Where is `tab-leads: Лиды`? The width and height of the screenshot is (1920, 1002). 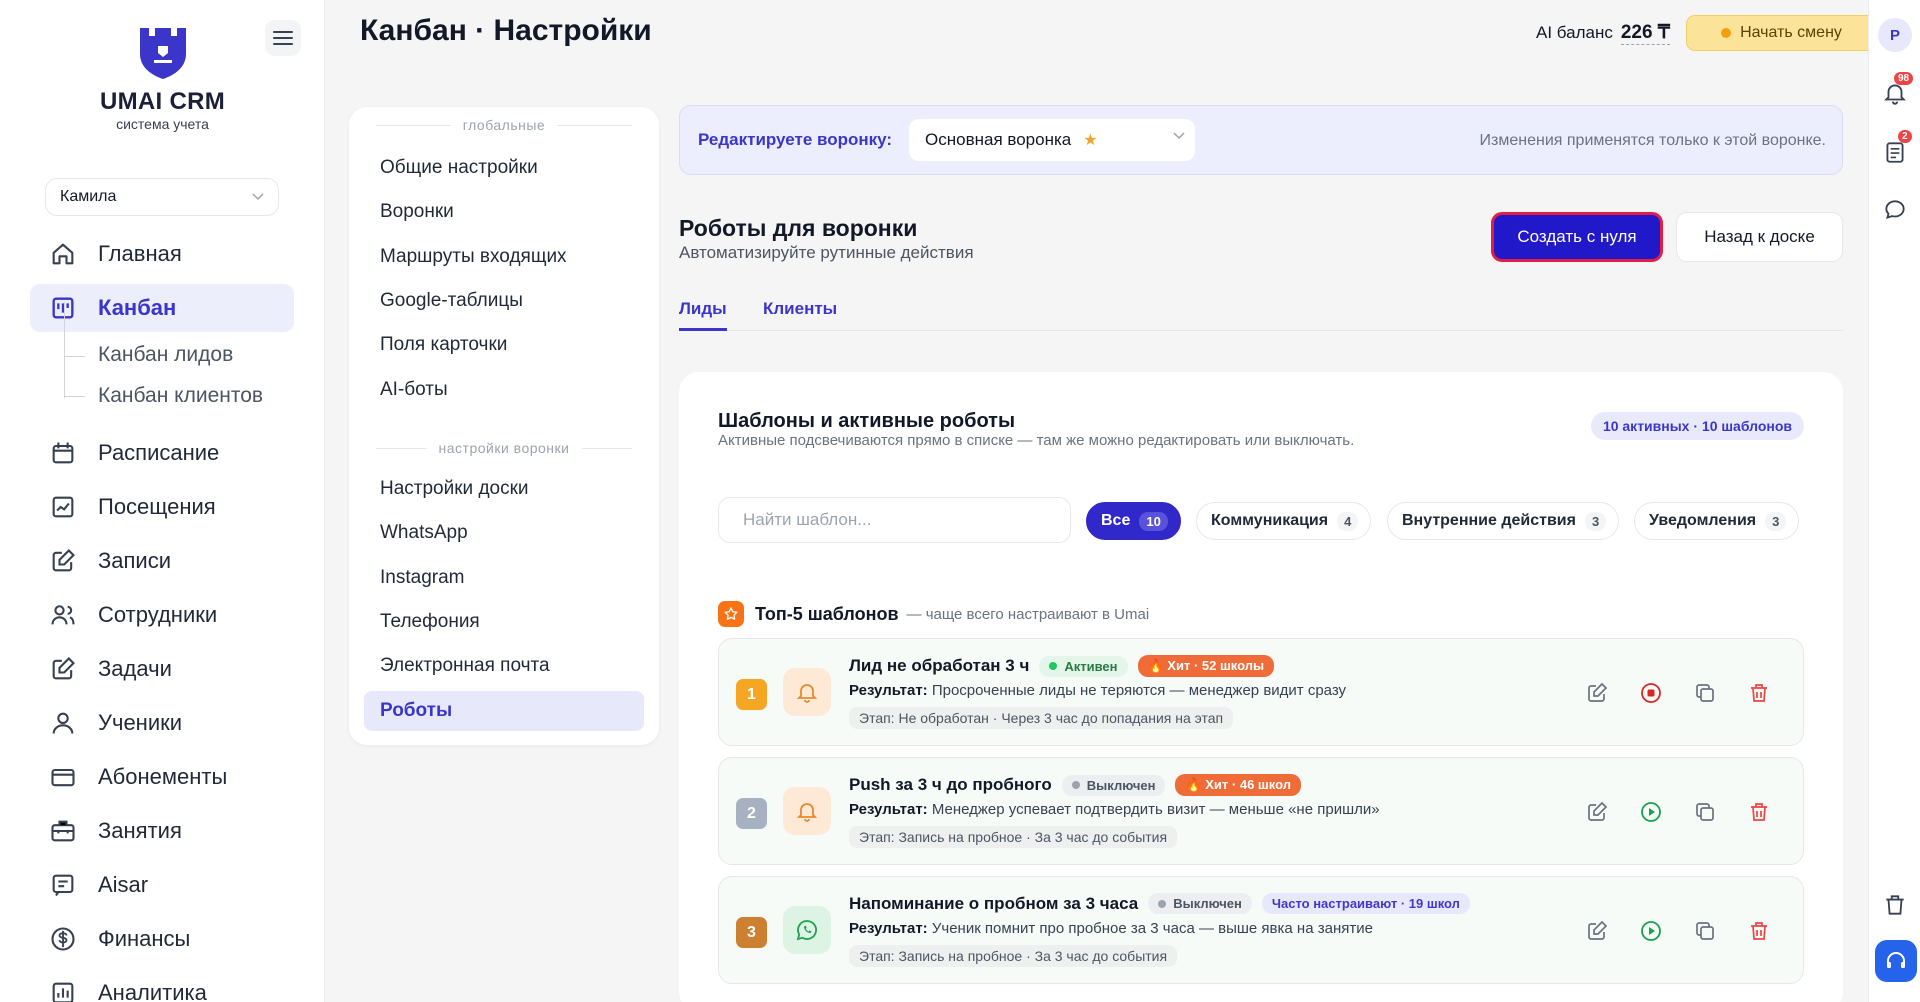 tab-leads: Лиды is located at coordinates (703, 315).